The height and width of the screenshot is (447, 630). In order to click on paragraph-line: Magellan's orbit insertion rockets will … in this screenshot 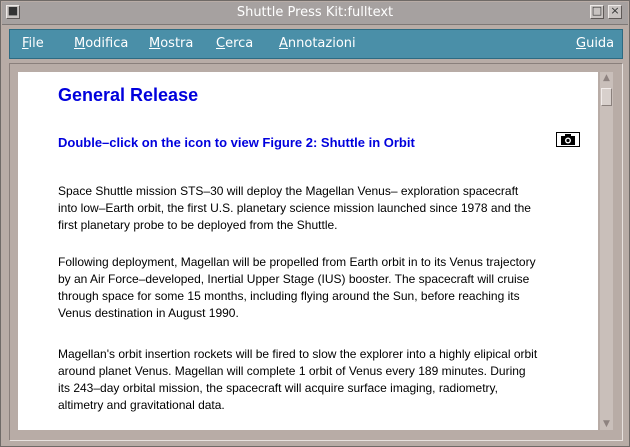, I will do `click(298, 354)`.